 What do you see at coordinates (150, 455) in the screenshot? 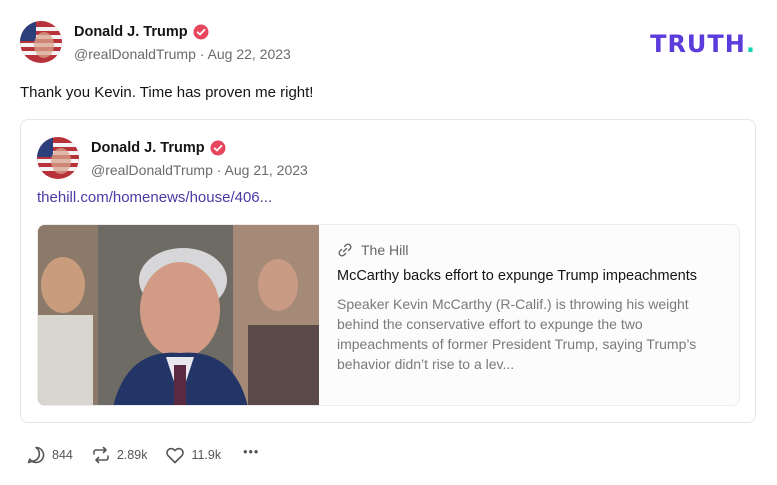
I see `action-bar: 844 2.89k 11.9k •••` at bounding box center [150, 455].